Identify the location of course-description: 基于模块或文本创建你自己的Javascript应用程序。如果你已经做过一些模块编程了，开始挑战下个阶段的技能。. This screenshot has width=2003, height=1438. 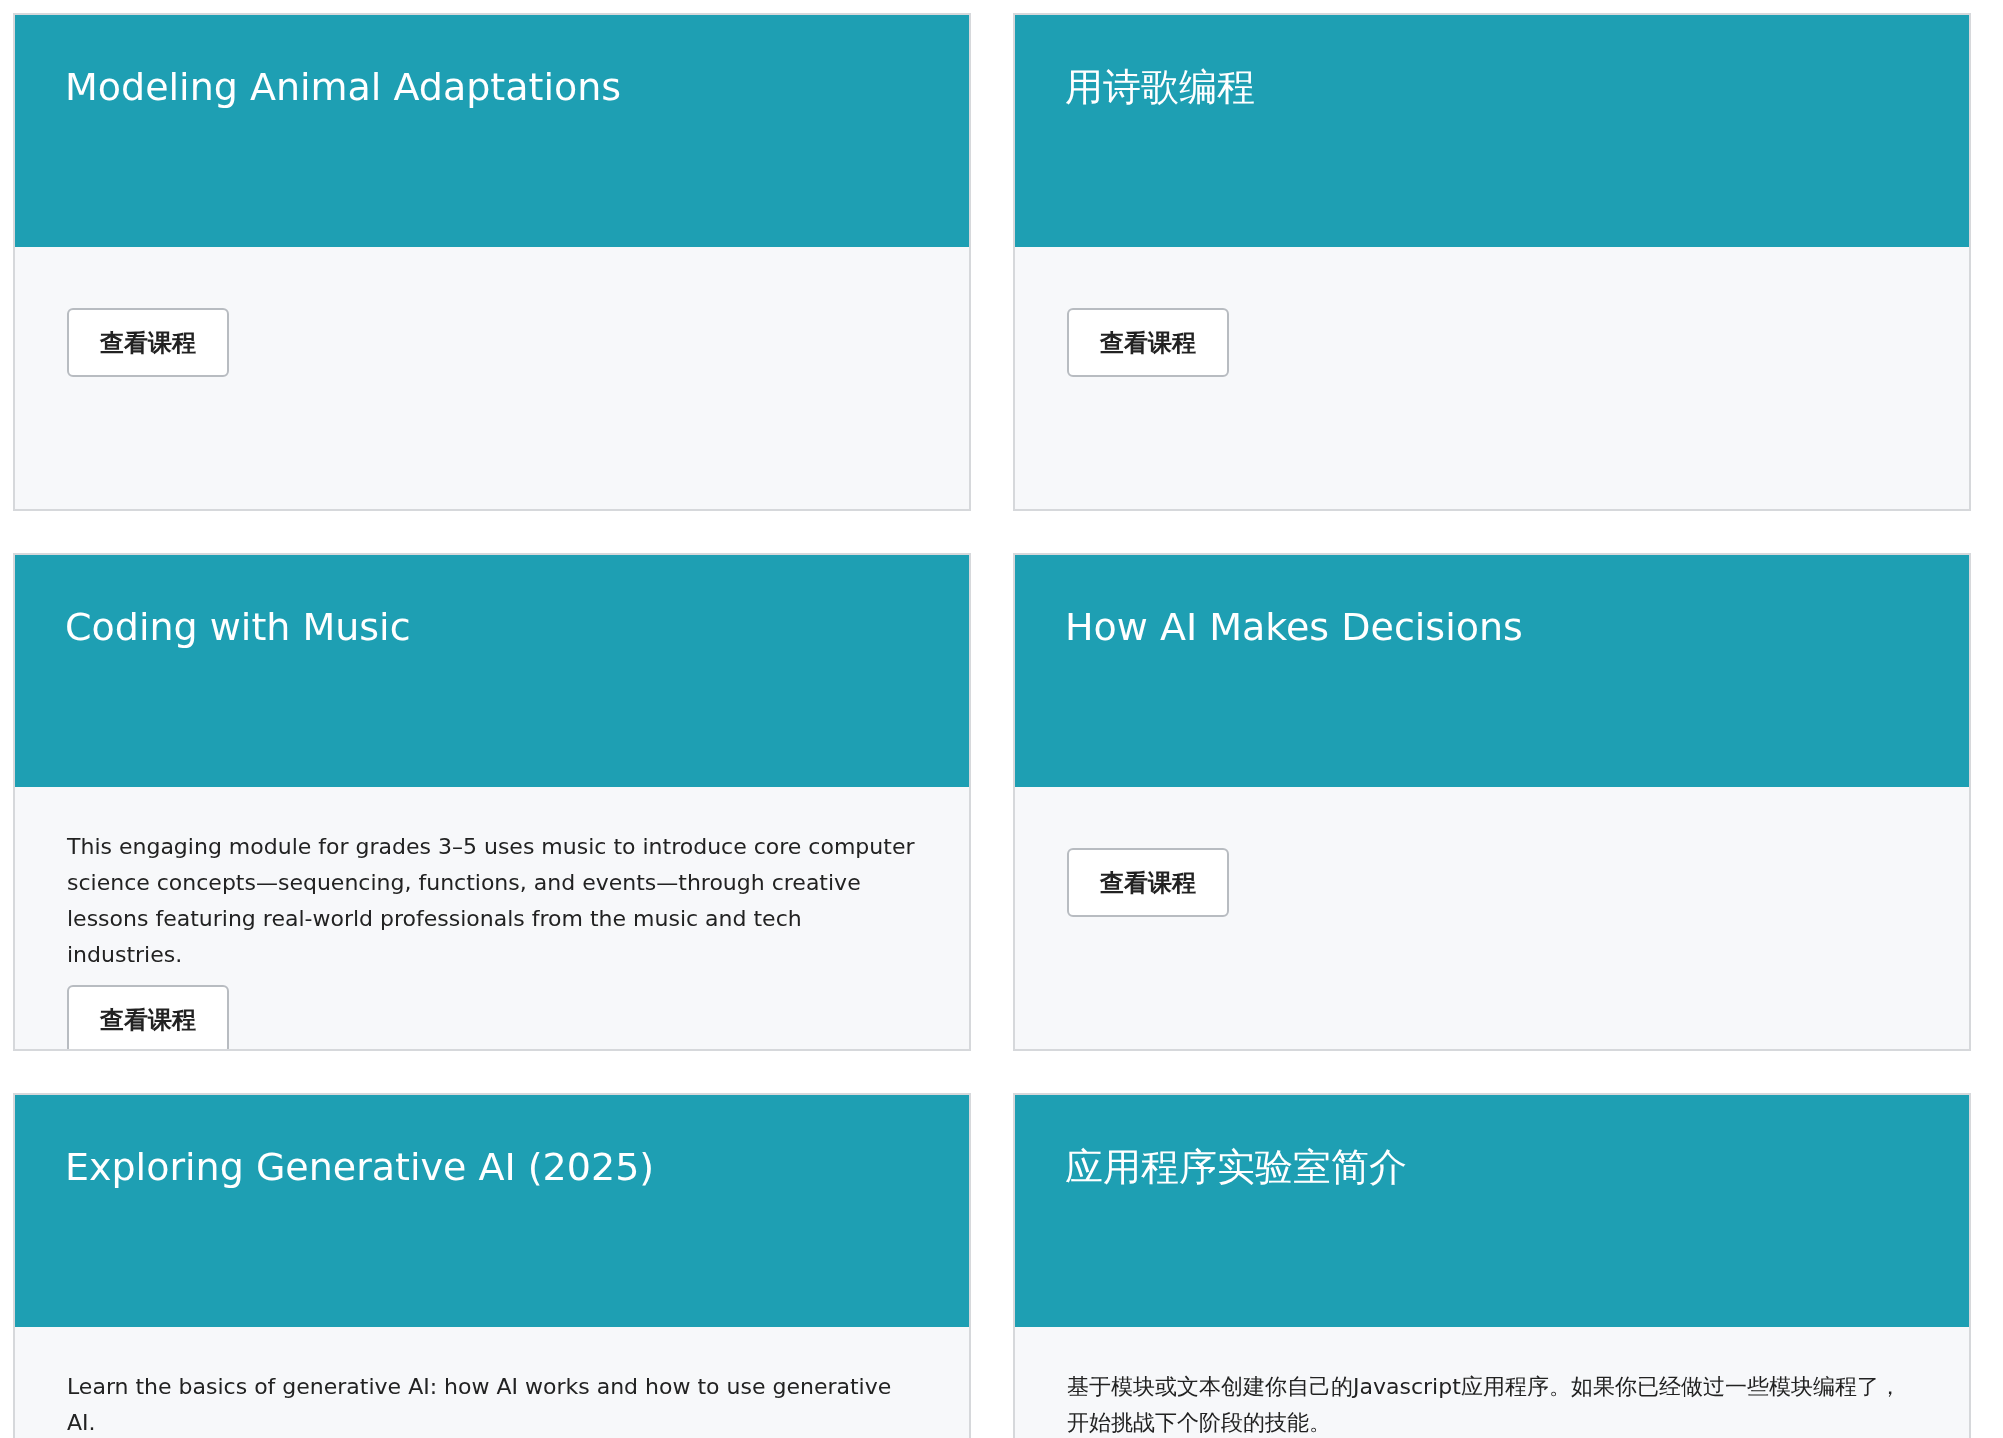
(1484, 1405).